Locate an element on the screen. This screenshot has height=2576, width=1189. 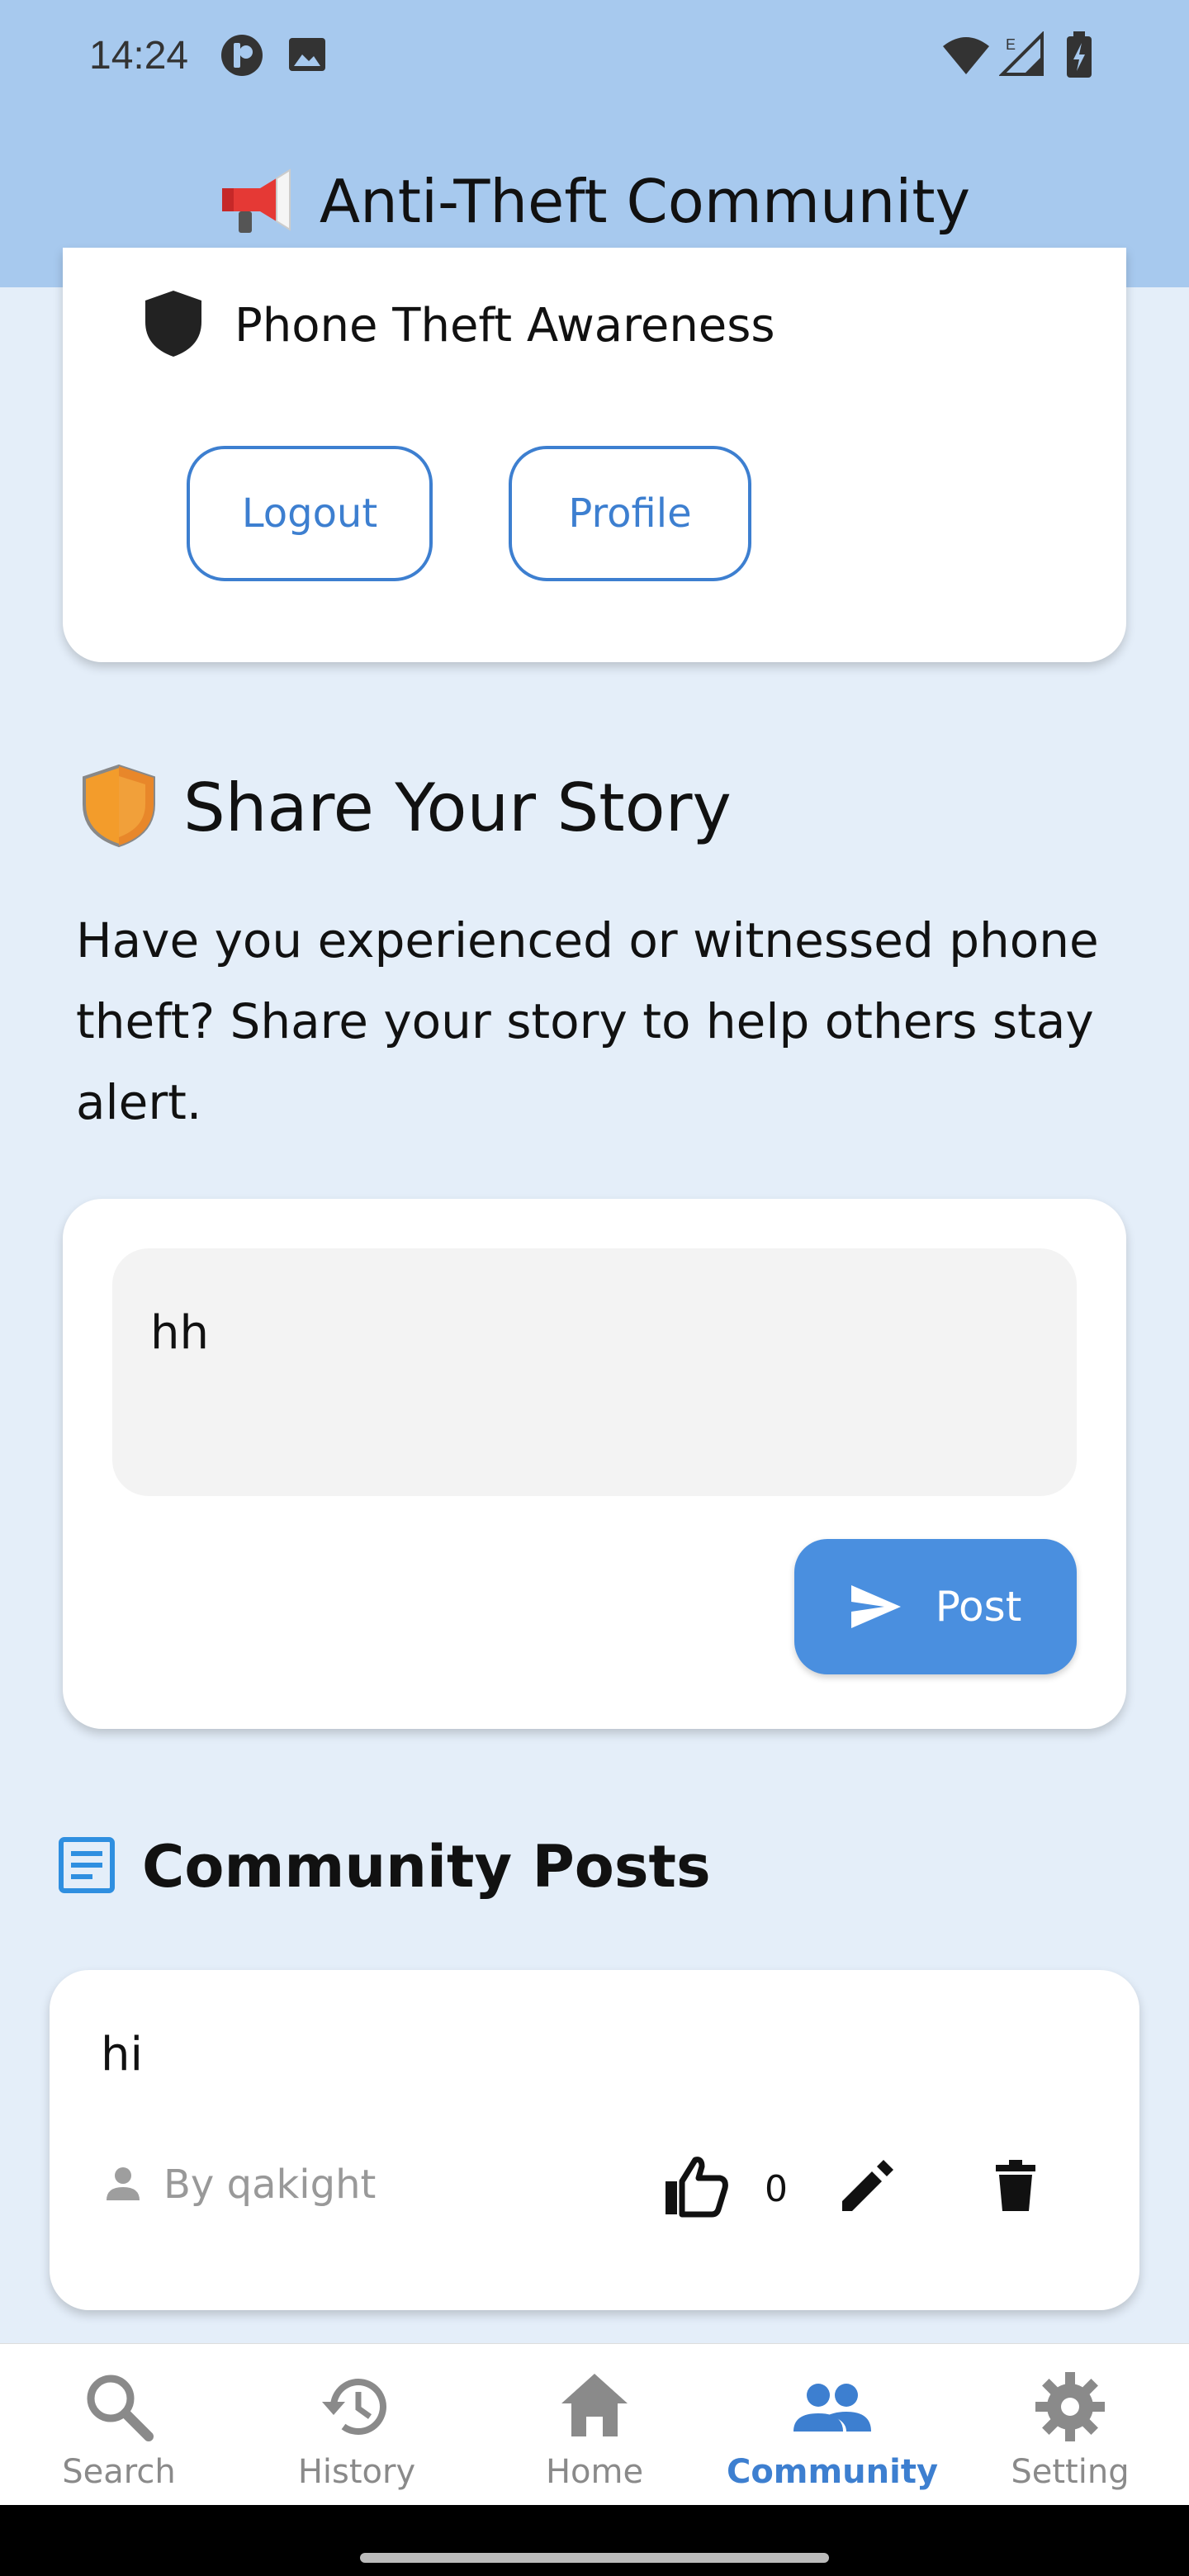
app-notification-icon is located at coordinates (242, 57).